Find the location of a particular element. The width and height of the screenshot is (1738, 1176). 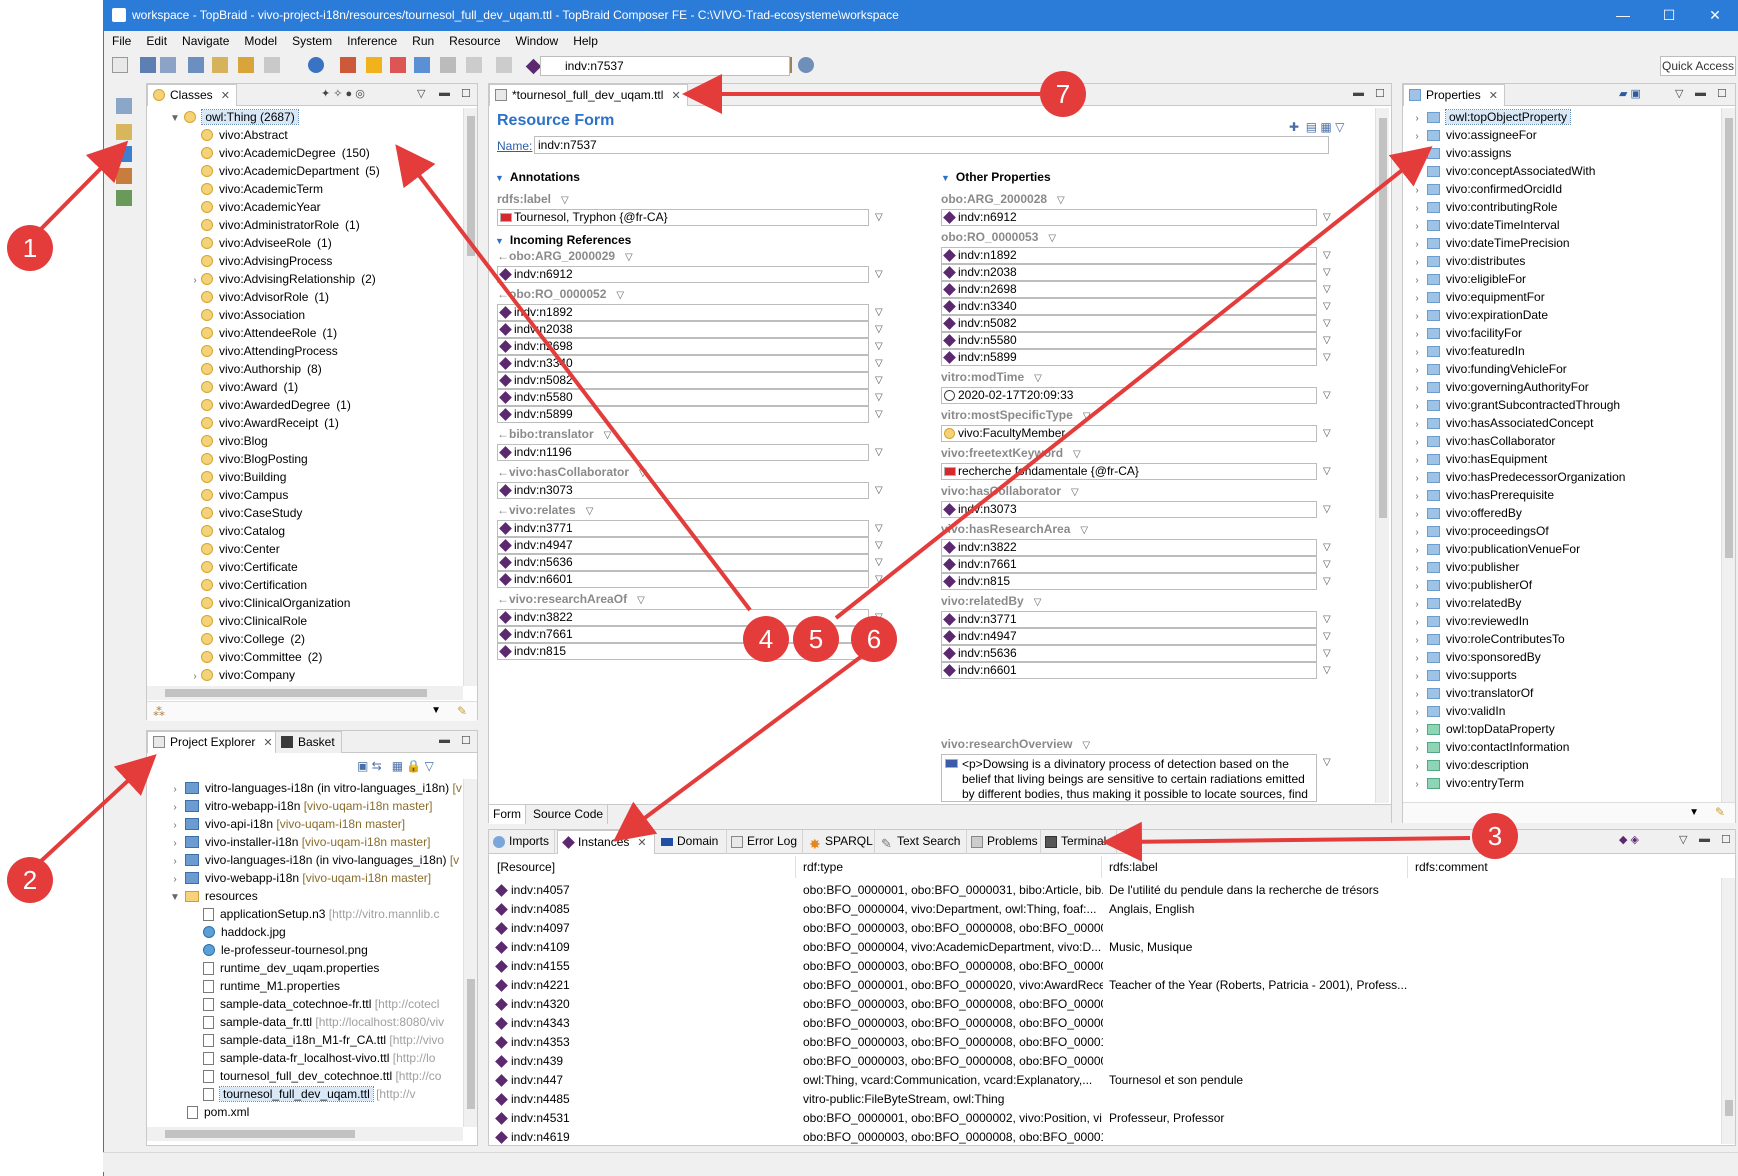

property-tree-item: › vivo:hasAssociatedConcept is located at coordinates (1566, 423).